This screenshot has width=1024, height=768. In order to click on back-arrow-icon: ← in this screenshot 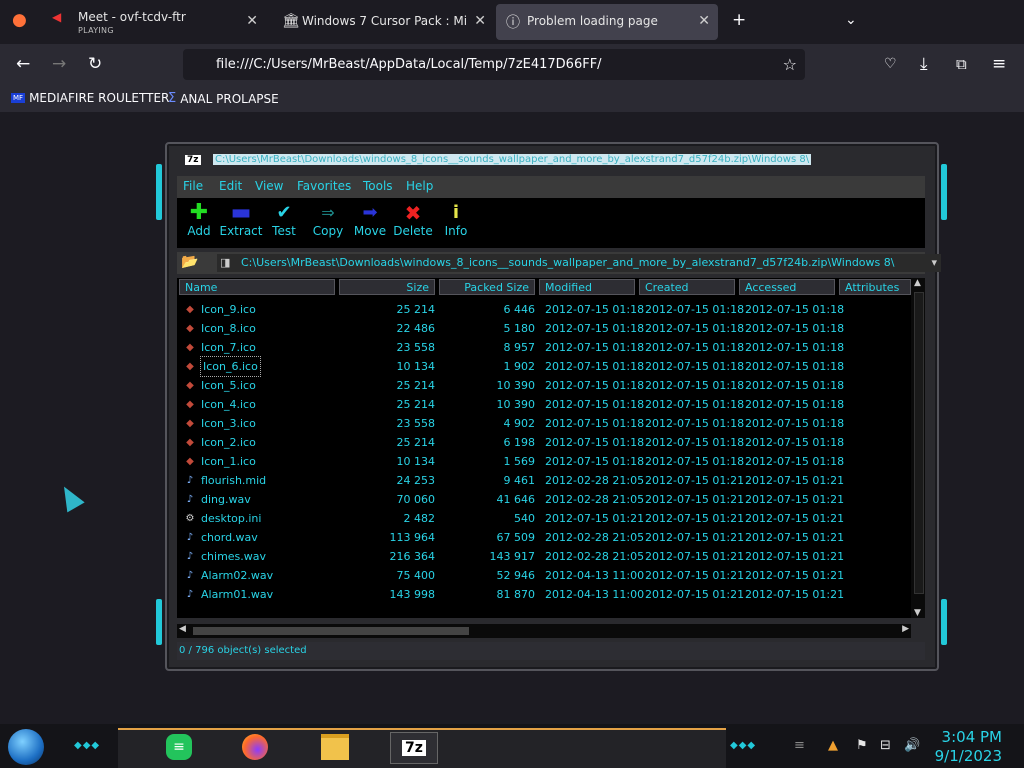, I will do `click(23, 64)`.